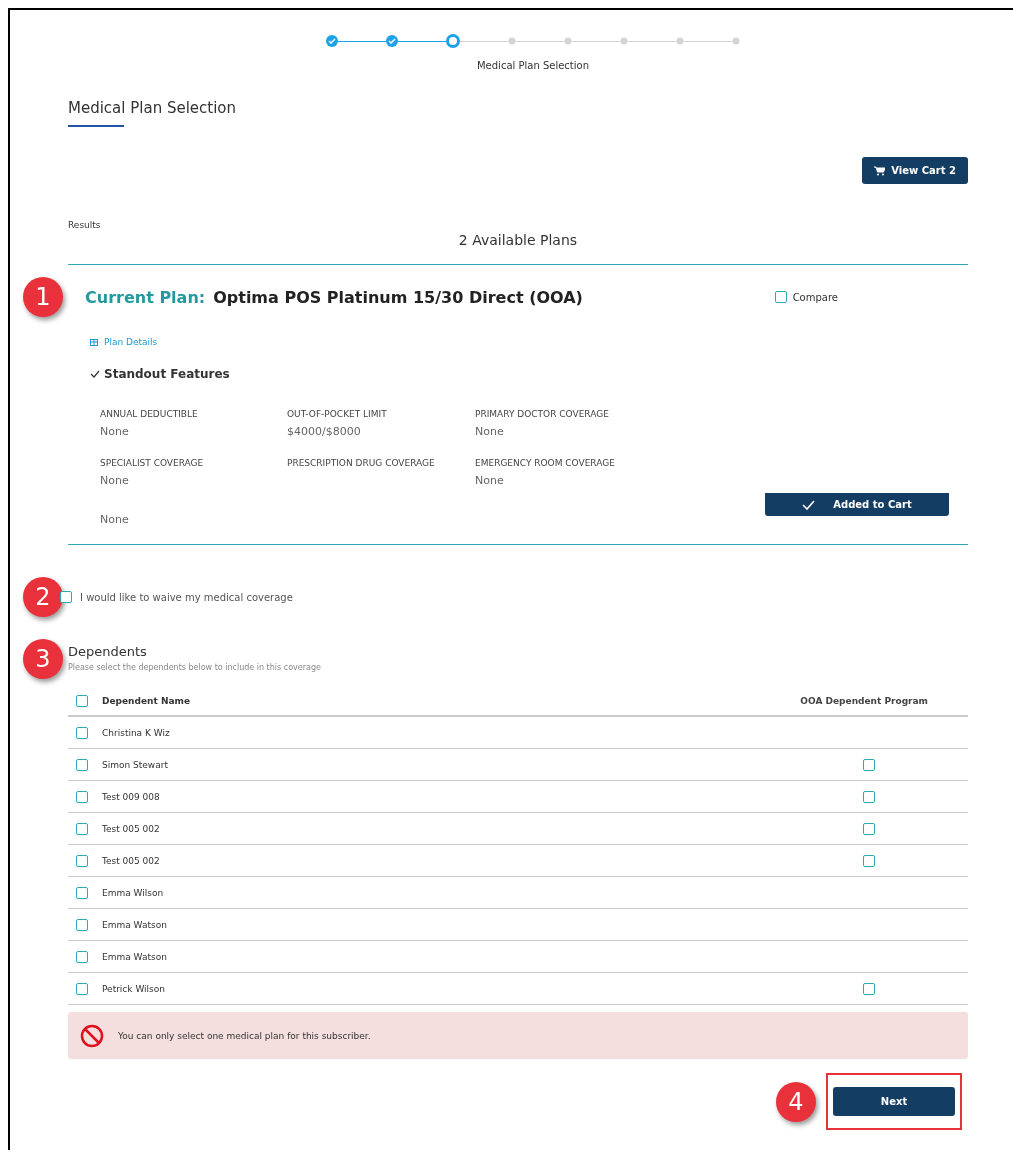 This screenshot has height=1152, width=1013. What do you see at coordinates (533, 65) in the screenshot?
I see `step-label: Medical Plan Selection` at bounding box center [533, 65].